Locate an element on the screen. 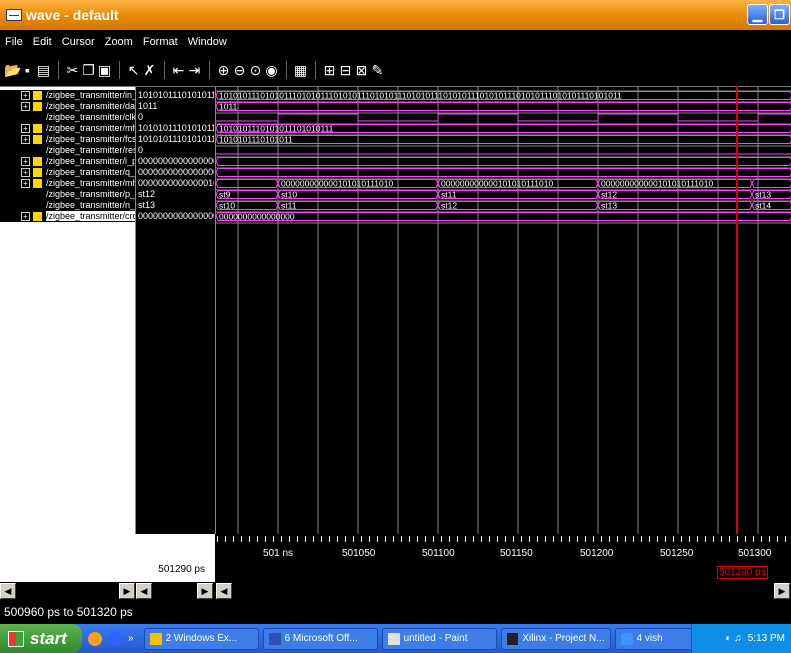 Image resolution: width=791 pixels, height=653 pixels. cut-icon: ✂ is located at coordinates (72, 70).